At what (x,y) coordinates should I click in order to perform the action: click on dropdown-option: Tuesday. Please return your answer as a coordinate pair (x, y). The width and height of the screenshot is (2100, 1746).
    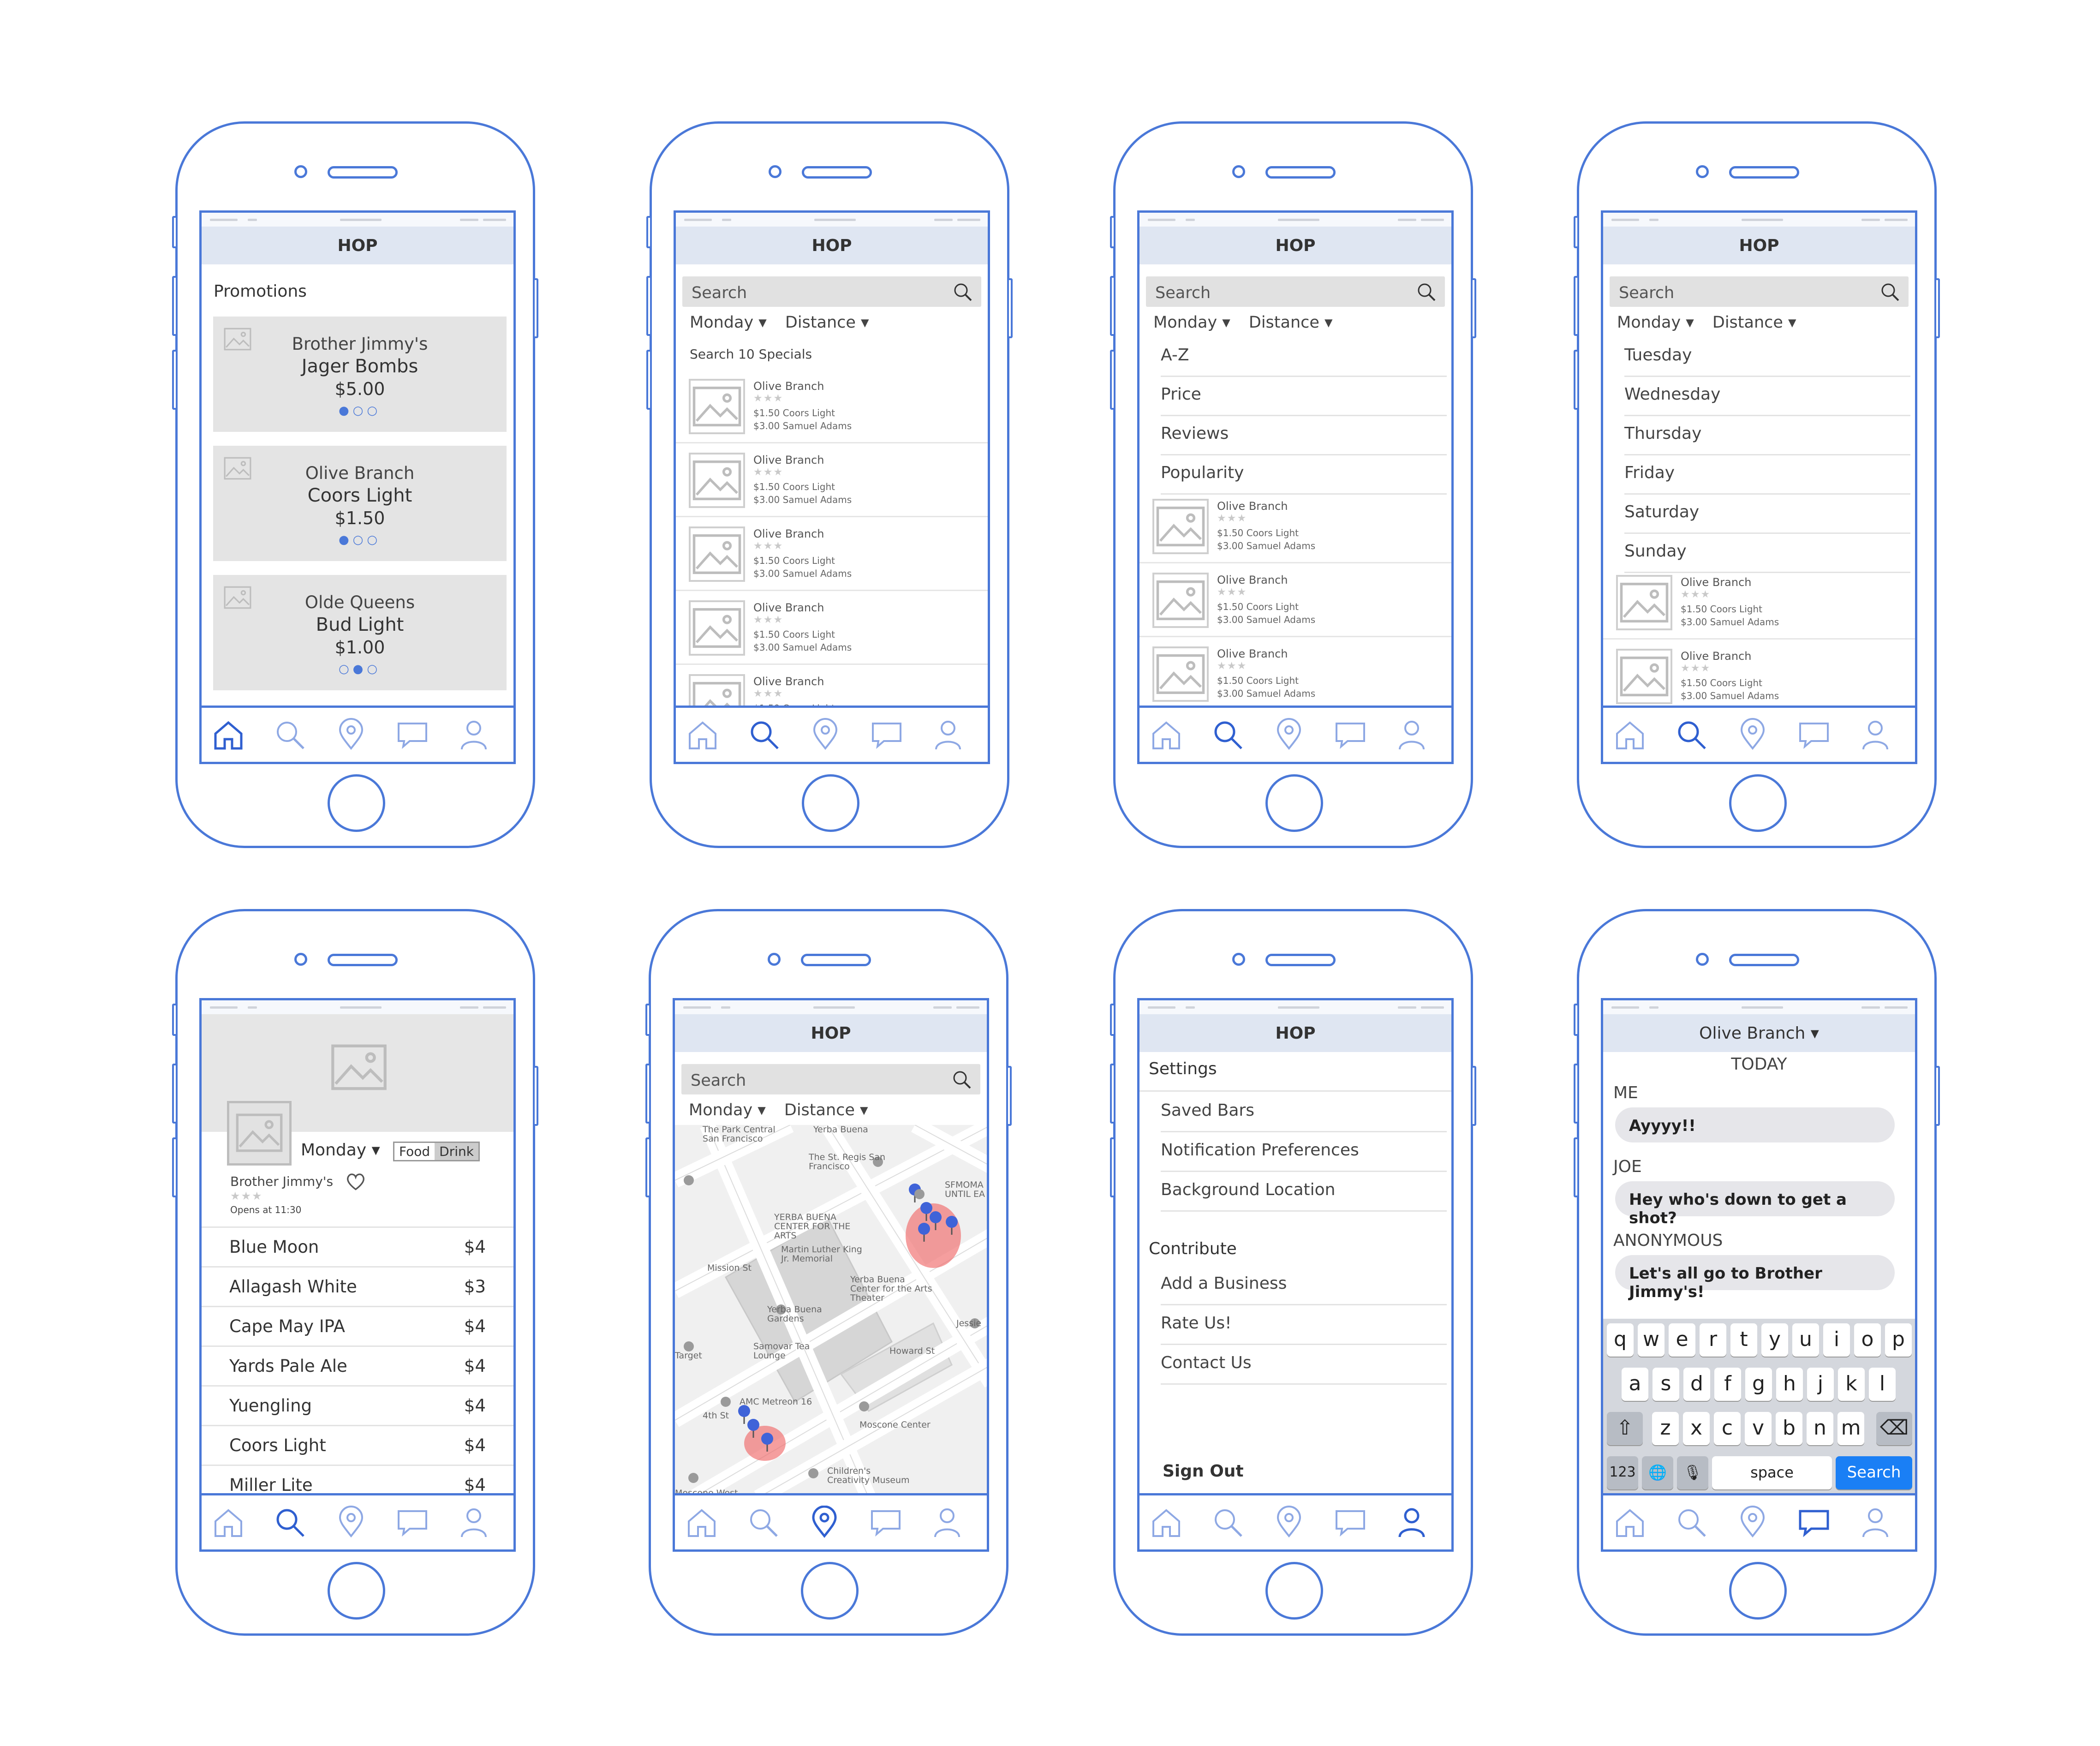
    Looking at the image, I should click on (1767, 357).